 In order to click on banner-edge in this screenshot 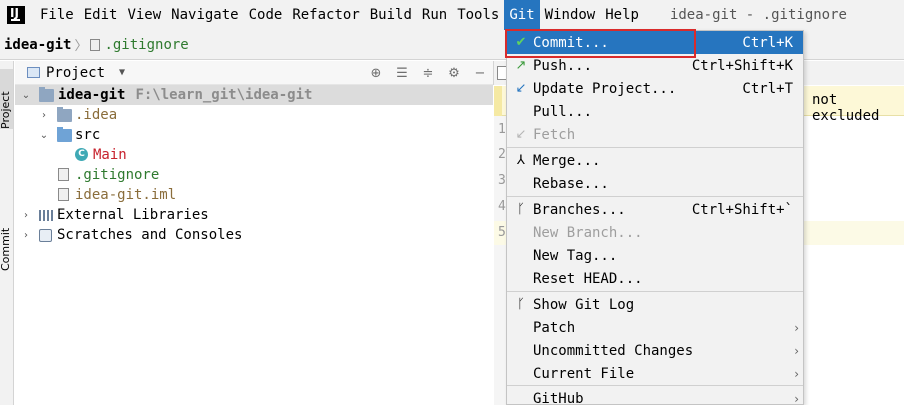, I will do `click(498, 101)`.